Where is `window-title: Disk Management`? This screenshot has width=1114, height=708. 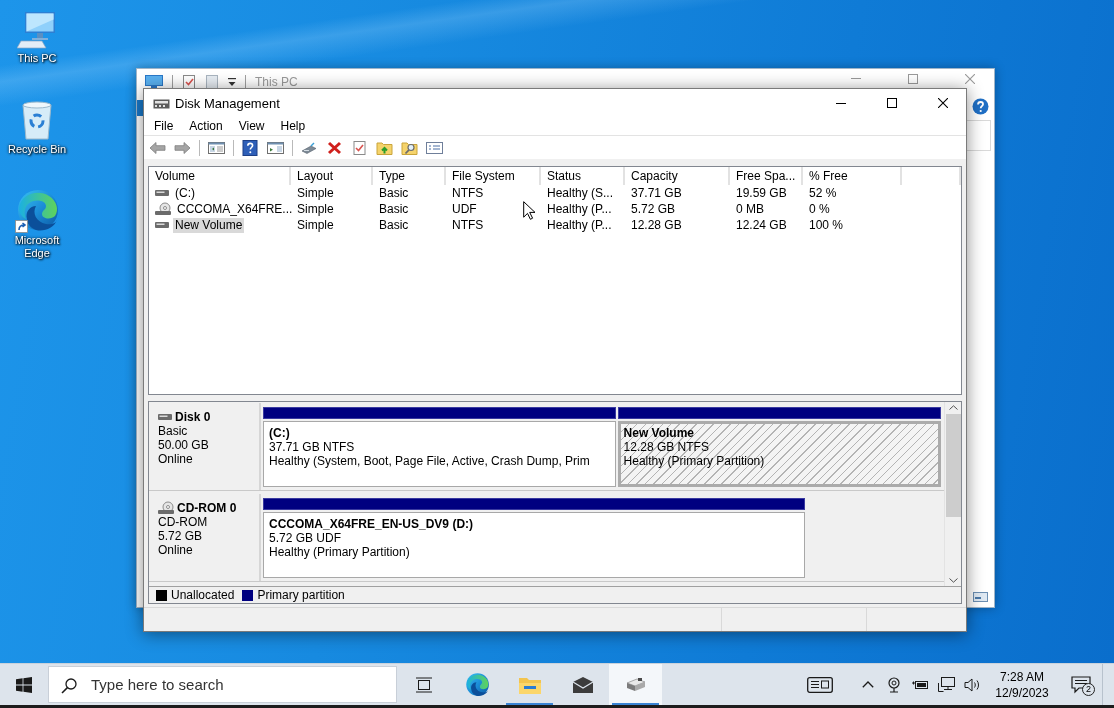
window-title: Disk Management is located at coordinates (227, 103).